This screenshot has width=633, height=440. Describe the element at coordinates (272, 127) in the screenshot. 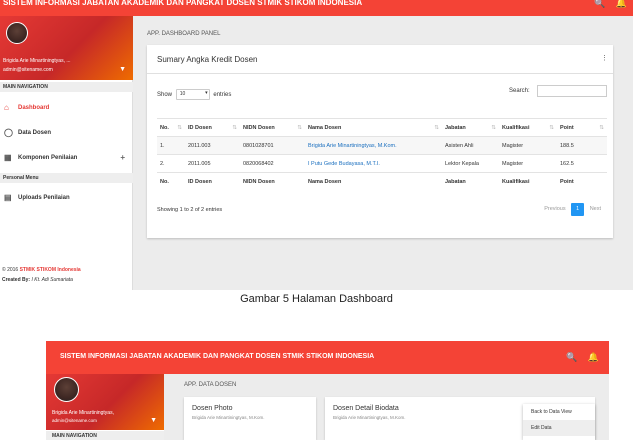

I see `column-header: NIDN Dosen ⇅` at that location.